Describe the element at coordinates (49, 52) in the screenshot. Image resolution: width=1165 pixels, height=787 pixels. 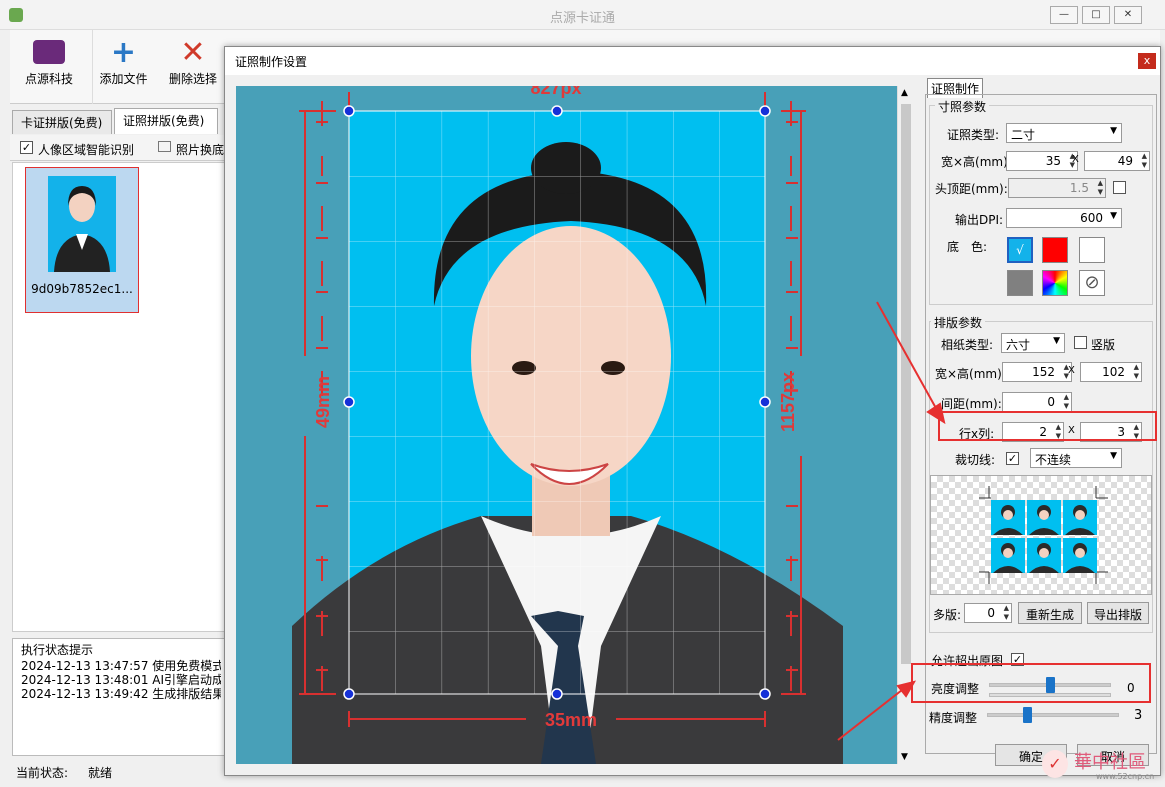
I see `logo-icon` at that location.